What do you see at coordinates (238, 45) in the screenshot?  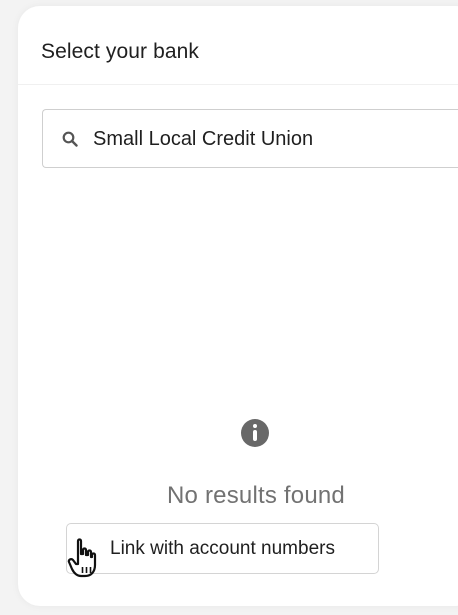 I see `header: Select your bank` at bounding box center [238, 45].